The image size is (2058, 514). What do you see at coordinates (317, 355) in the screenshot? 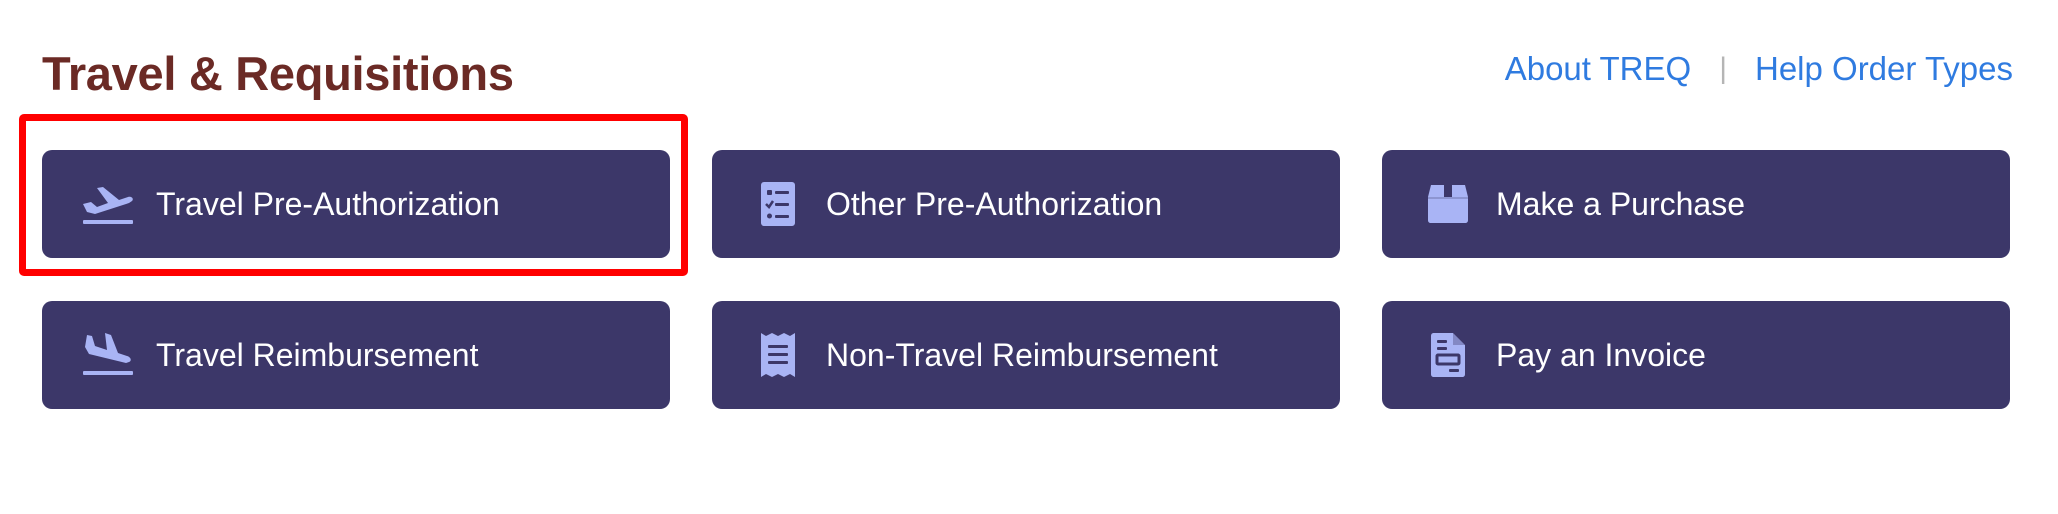
I see `tile-label: Travel Reimbursement` at bounding box center [317, 355].